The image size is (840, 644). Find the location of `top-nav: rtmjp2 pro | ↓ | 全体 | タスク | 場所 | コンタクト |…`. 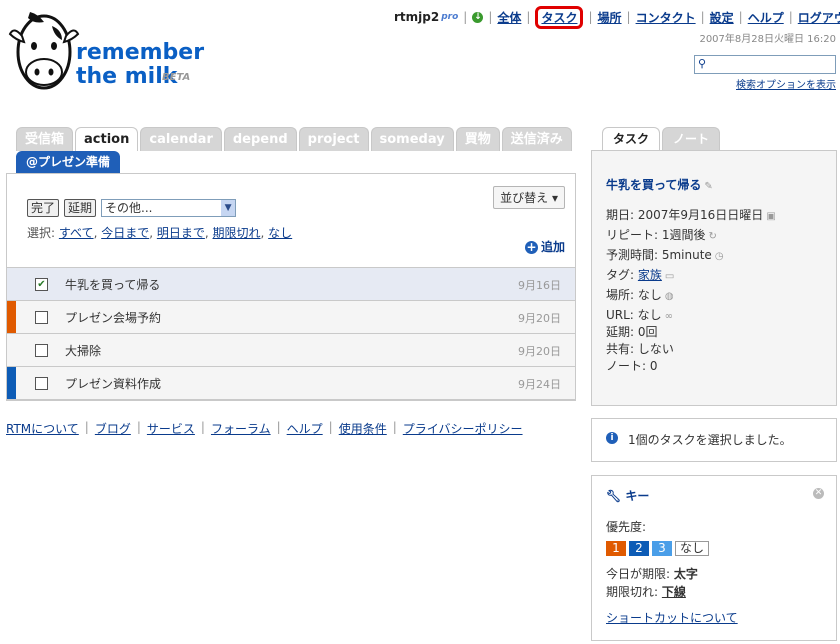

top-nav: rtmjp2 pro | ↓ | 全体 | タスク | 場所 | コンタクト |… is located at coordinates (617, 17).